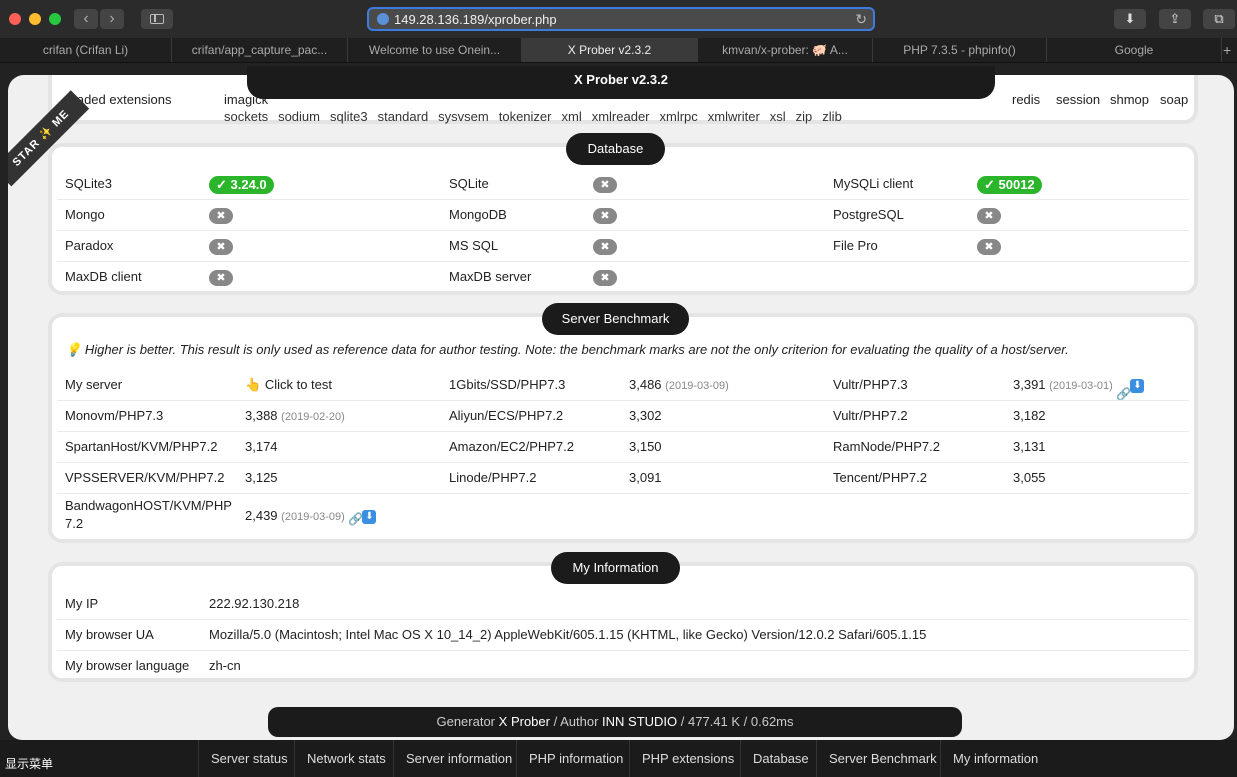 This screenshot has height=777, width=1237. Describe the element at coordinates (868, 214) in the screenshot. I see `db-label: PostgreSQL` at that location.